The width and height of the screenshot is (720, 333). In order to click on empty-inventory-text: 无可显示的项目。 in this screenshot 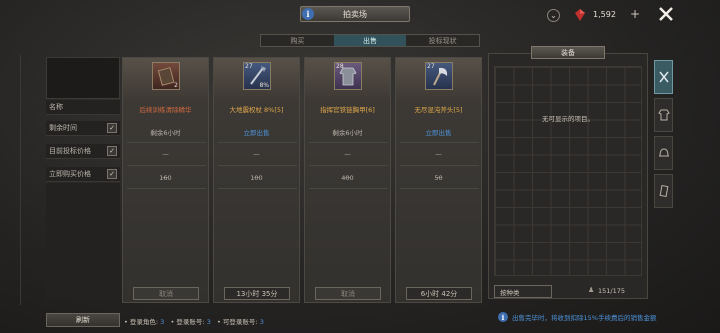, I will do `click(568, 119)`.